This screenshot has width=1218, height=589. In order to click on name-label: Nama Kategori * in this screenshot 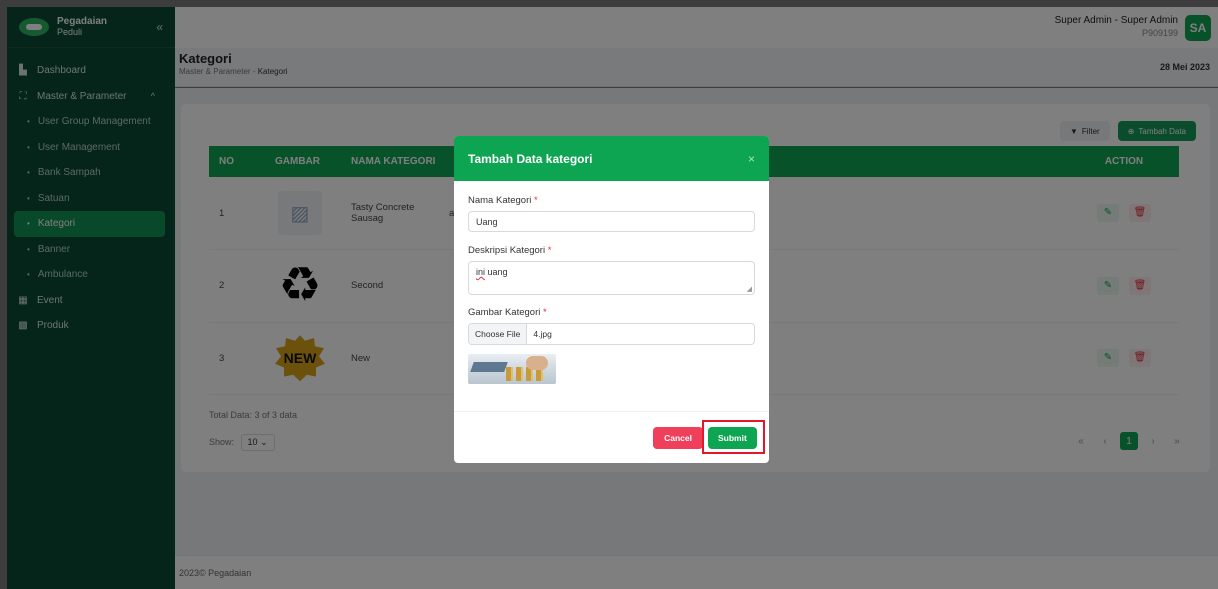, I will do `click(503, 200)`.